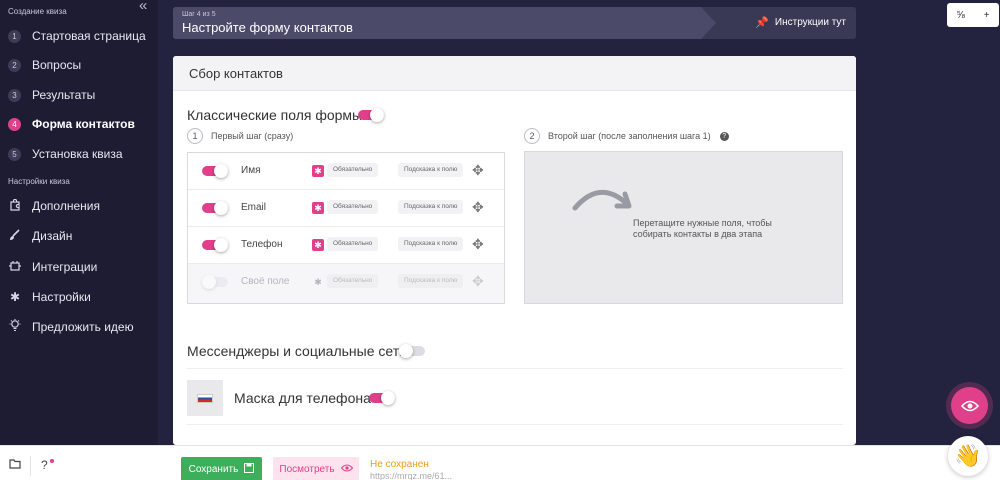 The width and height of the screenshot is (1000, 480). Describe the element at coordinates (14, 154) in the screenshot. I see `step-number: 5` at that location.